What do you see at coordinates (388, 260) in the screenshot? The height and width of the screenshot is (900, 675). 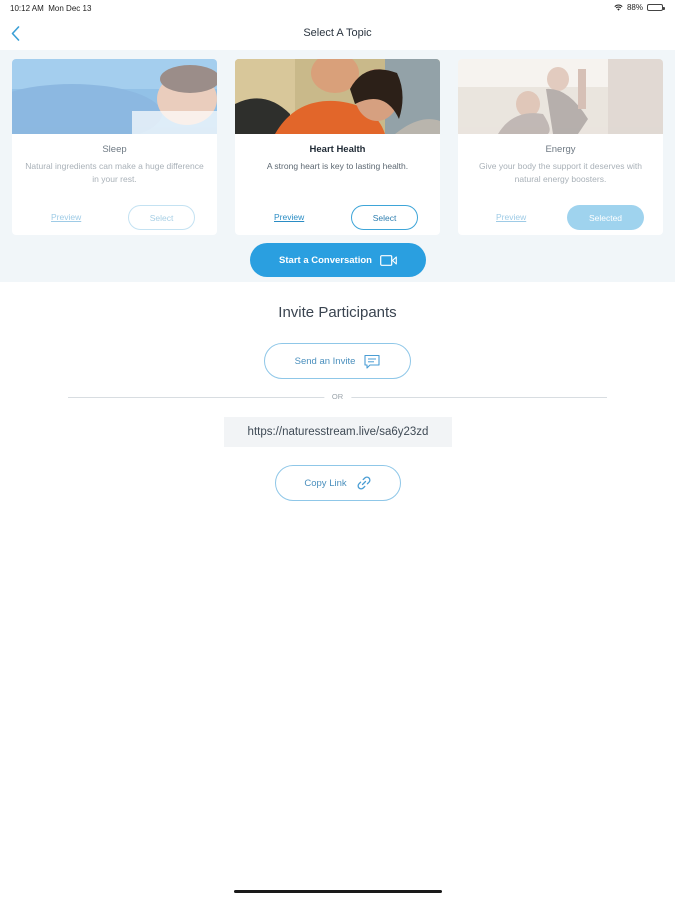 I see `video-icon` at bounding box center [388, 260].